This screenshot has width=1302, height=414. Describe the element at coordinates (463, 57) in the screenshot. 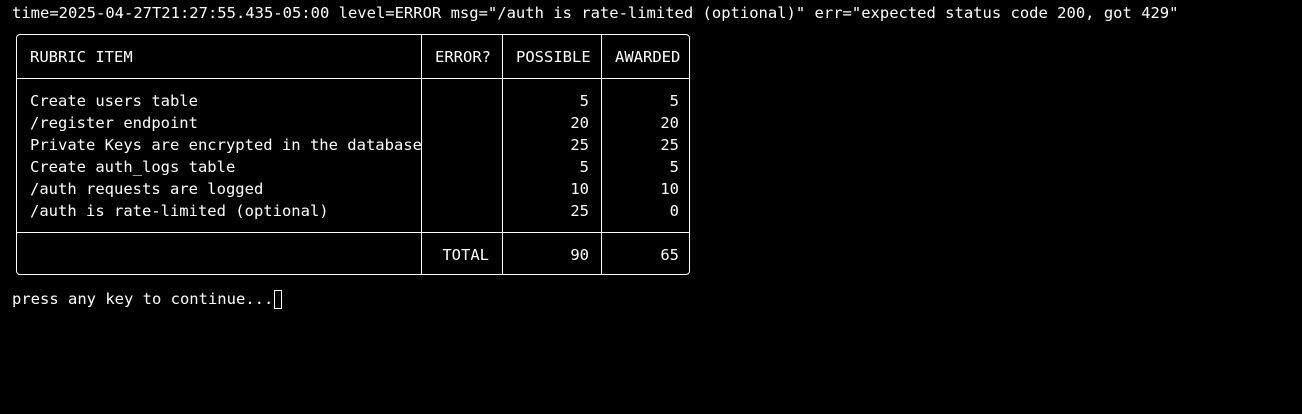

I see `header-error: ERROR?` at that location.